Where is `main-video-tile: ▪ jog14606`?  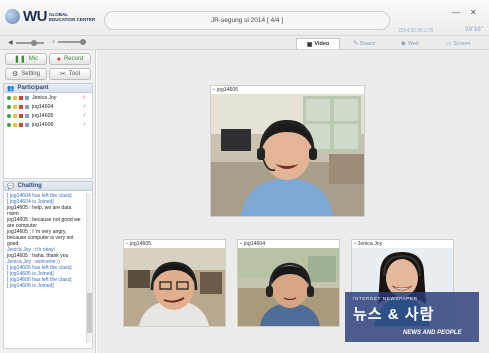 main-video-tile: ▪ jog14606 is located at coordinates (287, 151).